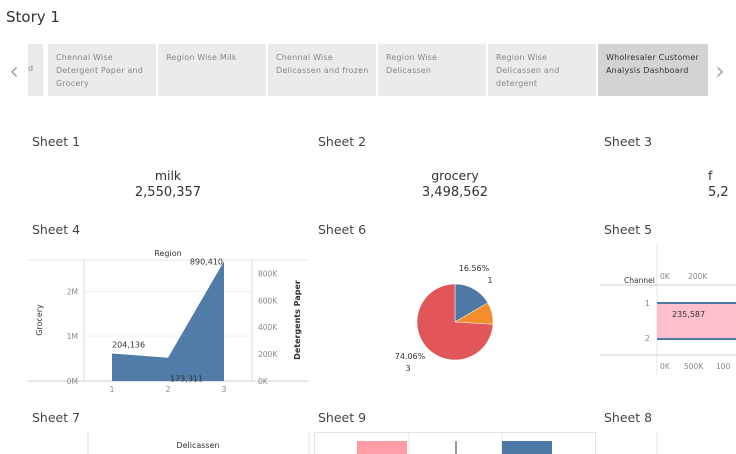 The image size is (736, 454). Describe the element at coordinates (72, 291) in the screenshot. I see `y-tick-label: 2M` at that location.